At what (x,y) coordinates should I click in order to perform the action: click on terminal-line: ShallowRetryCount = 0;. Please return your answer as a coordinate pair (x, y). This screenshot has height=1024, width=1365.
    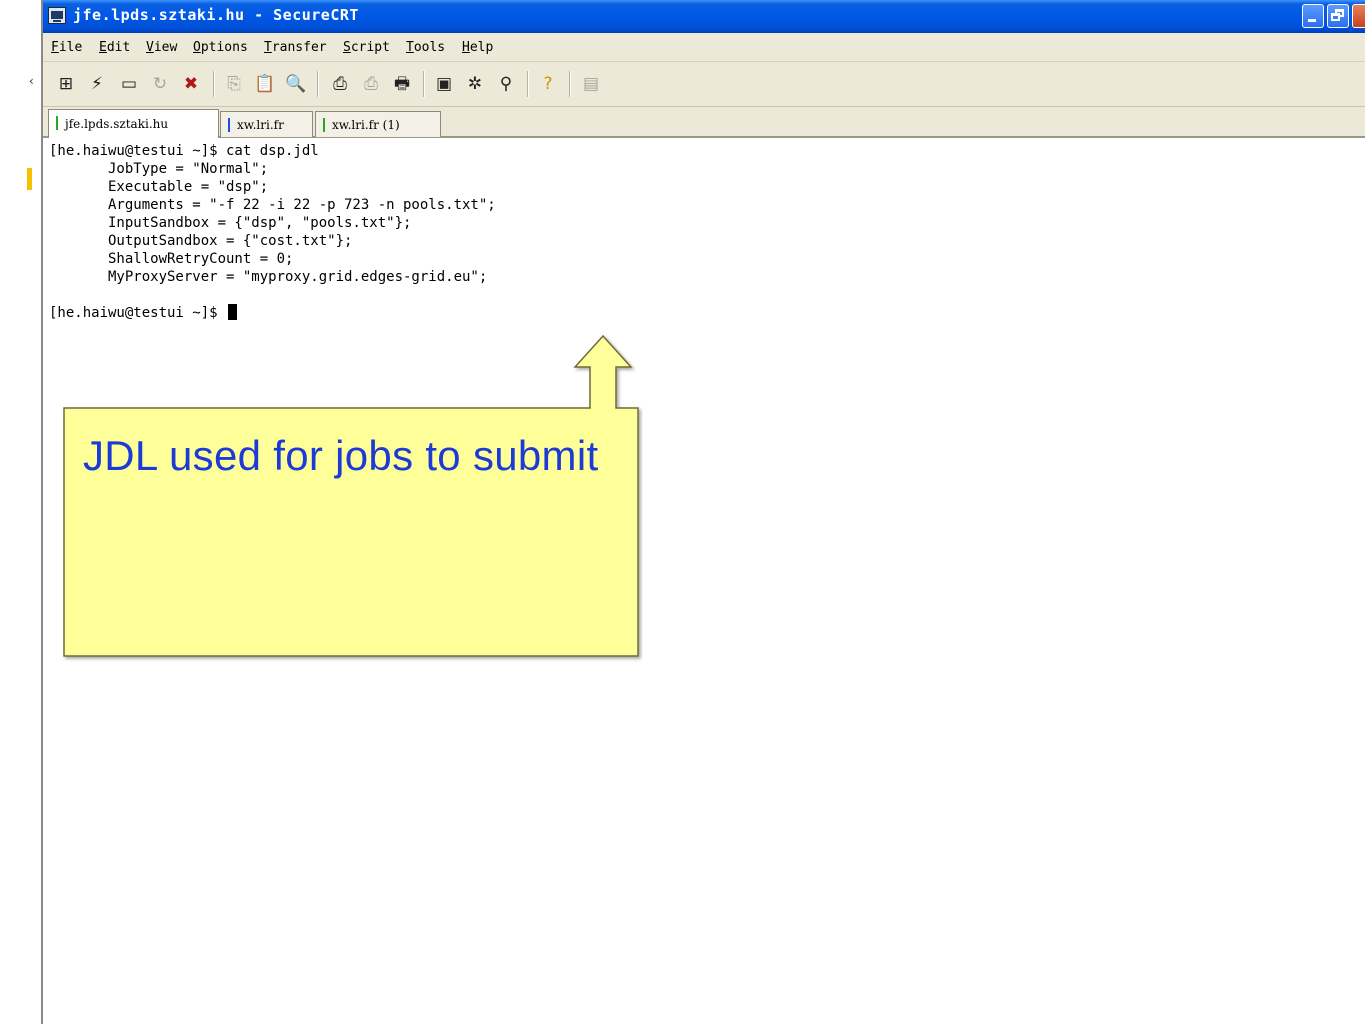
    Looking at the image, I should click on (171, 259).